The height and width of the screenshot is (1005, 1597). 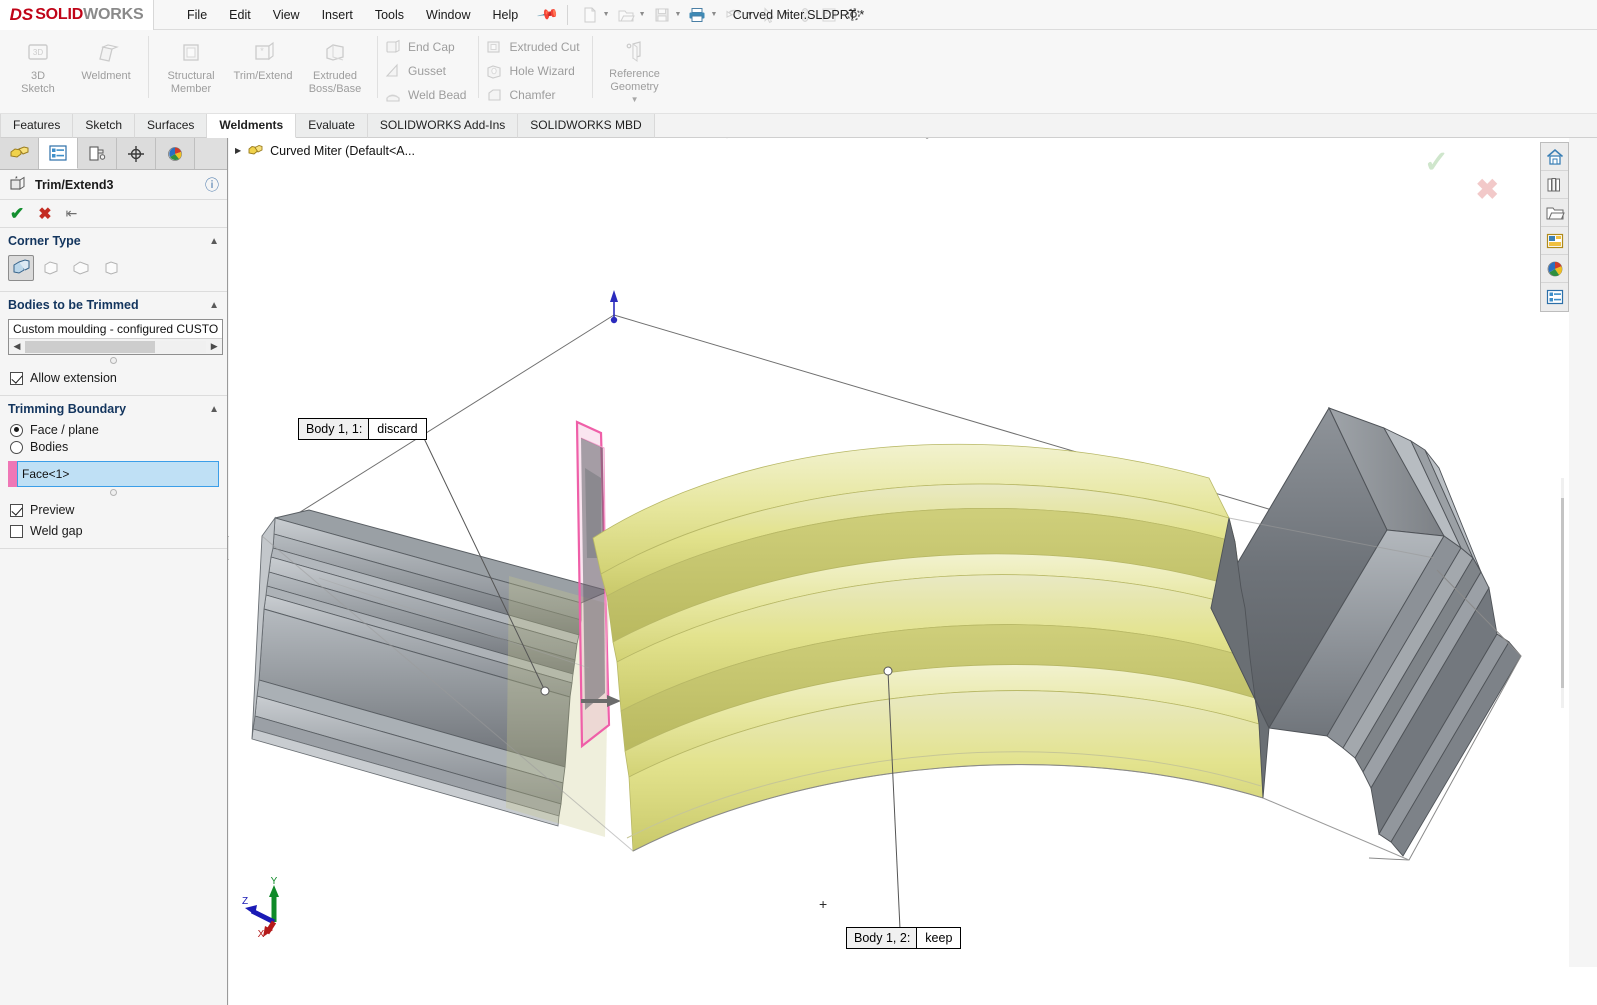 I want to click on extruded-cut-icon, so click(x=494, y=47).